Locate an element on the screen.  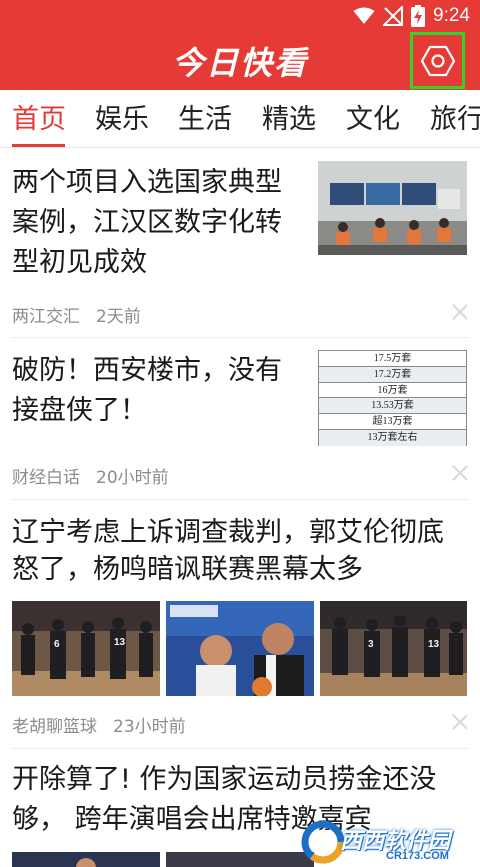
tab-culture: 文化 is located at coordinates (373, 120).